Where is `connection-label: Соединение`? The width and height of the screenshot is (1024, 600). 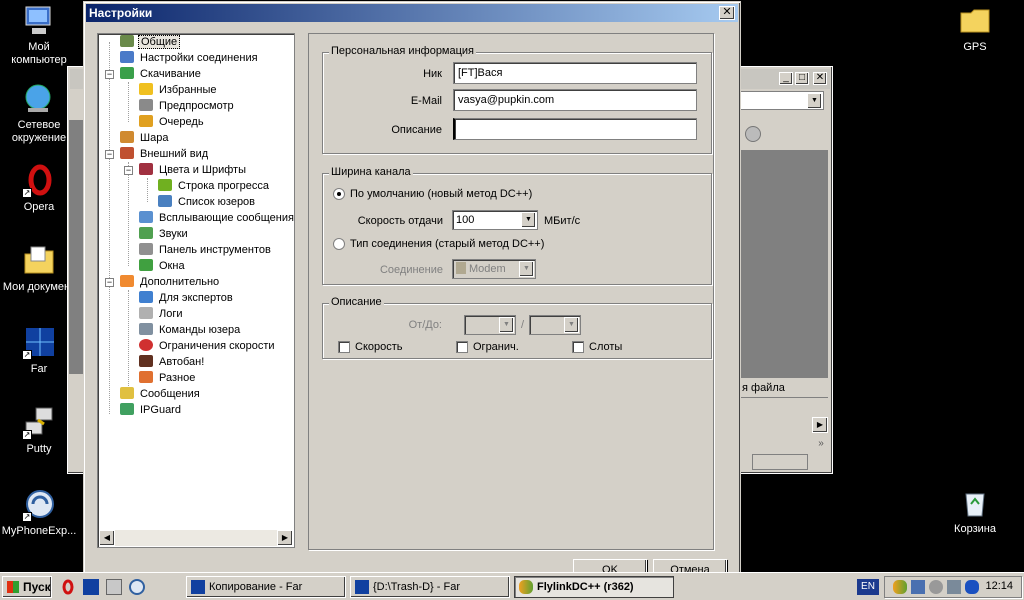
connection-label: Соединение is located at coordinates (411, 270).